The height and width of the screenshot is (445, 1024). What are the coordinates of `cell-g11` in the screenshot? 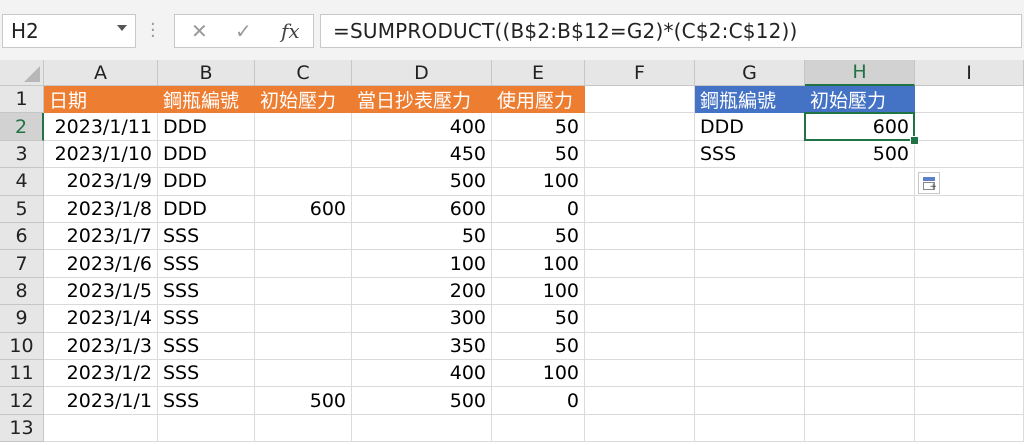 It's located at (750, 374).